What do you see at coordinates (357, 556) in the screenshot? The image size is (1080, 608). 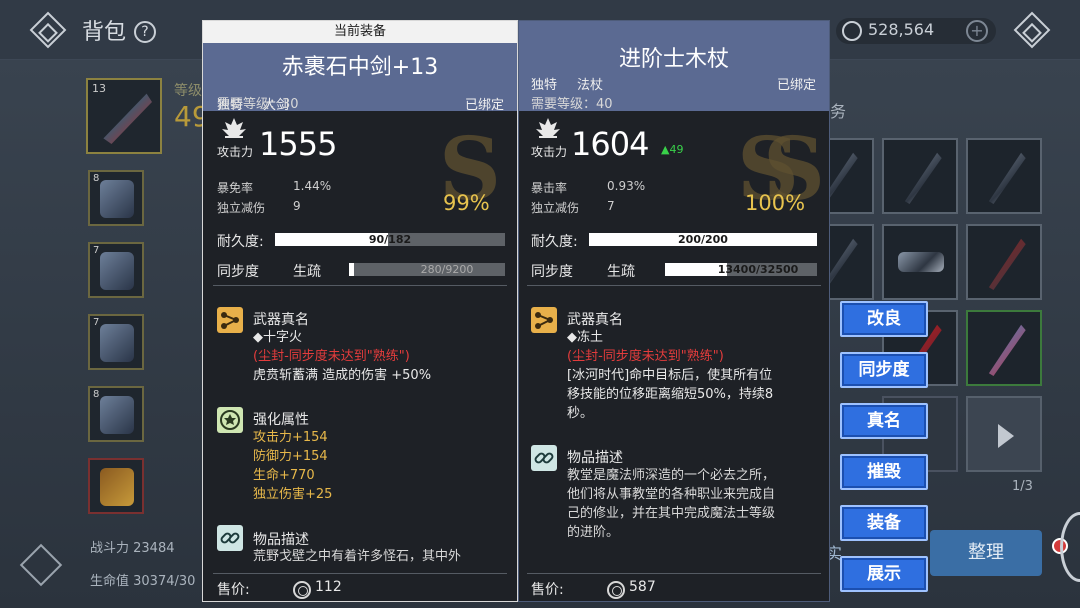 I see `item-description: 荒野戈壁之中有着许多怪石，其中外` at bounding box center [357, 556].